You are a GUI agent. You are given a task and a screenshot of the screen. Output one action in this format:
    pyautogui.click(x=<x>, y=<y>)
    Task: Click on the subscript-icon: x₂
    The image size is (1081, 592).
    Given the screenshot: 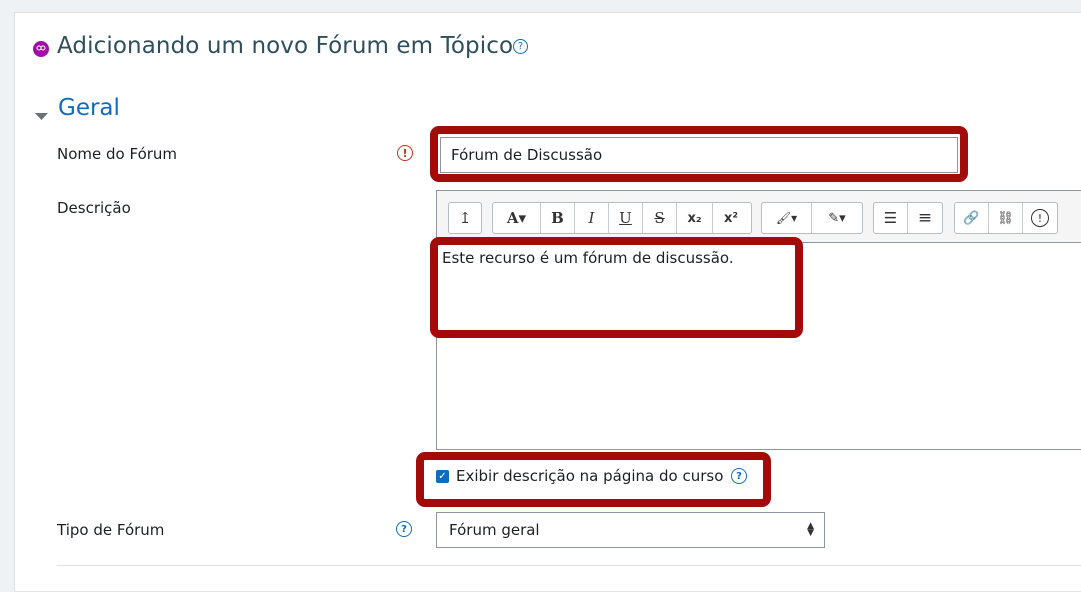 What is the action you would take?
    pyautogui.click(x=695, y=218)
    